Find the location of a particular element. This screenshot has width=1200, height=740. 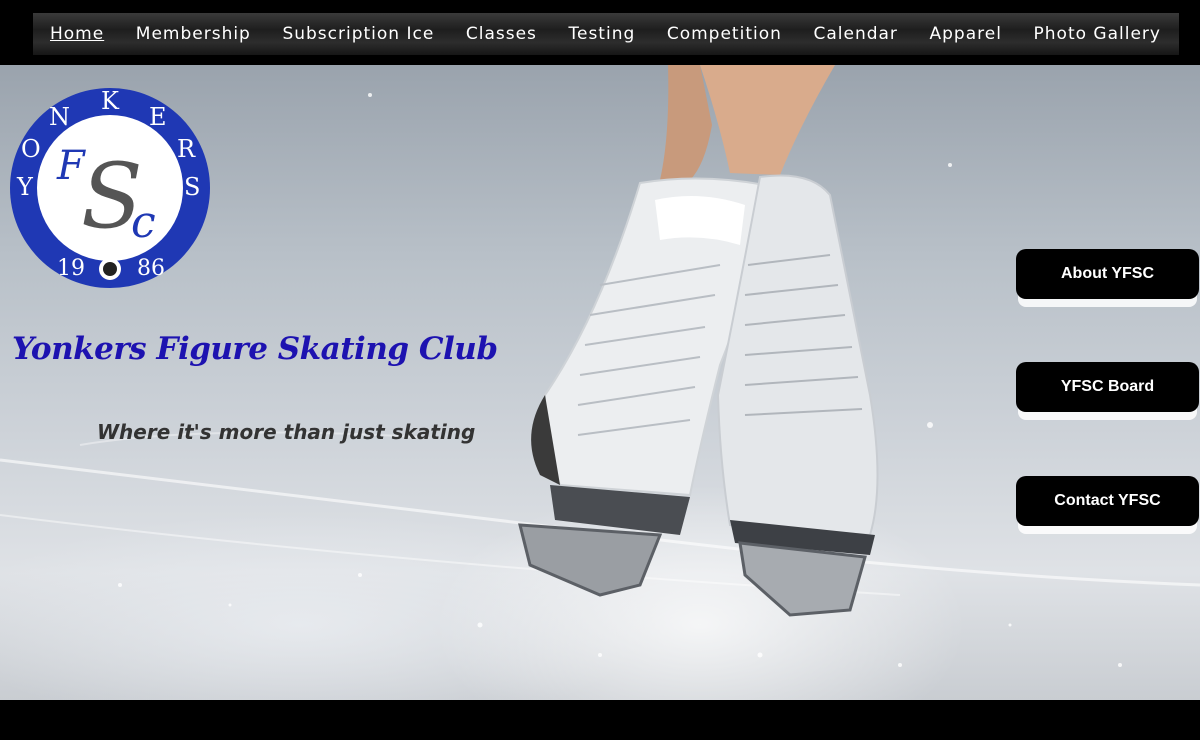

nav-classes: Classes is located at coordinates (501, 34).